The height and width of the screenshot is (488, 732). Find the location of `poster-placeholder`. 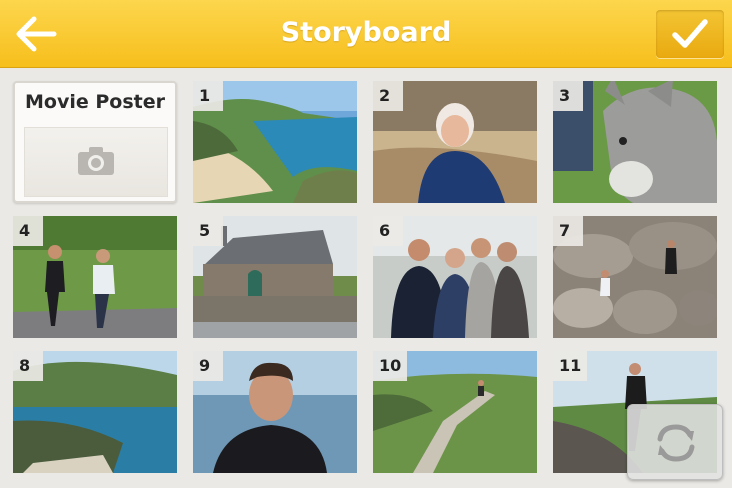

poster-placeholder is located at coordinates (96, 162).